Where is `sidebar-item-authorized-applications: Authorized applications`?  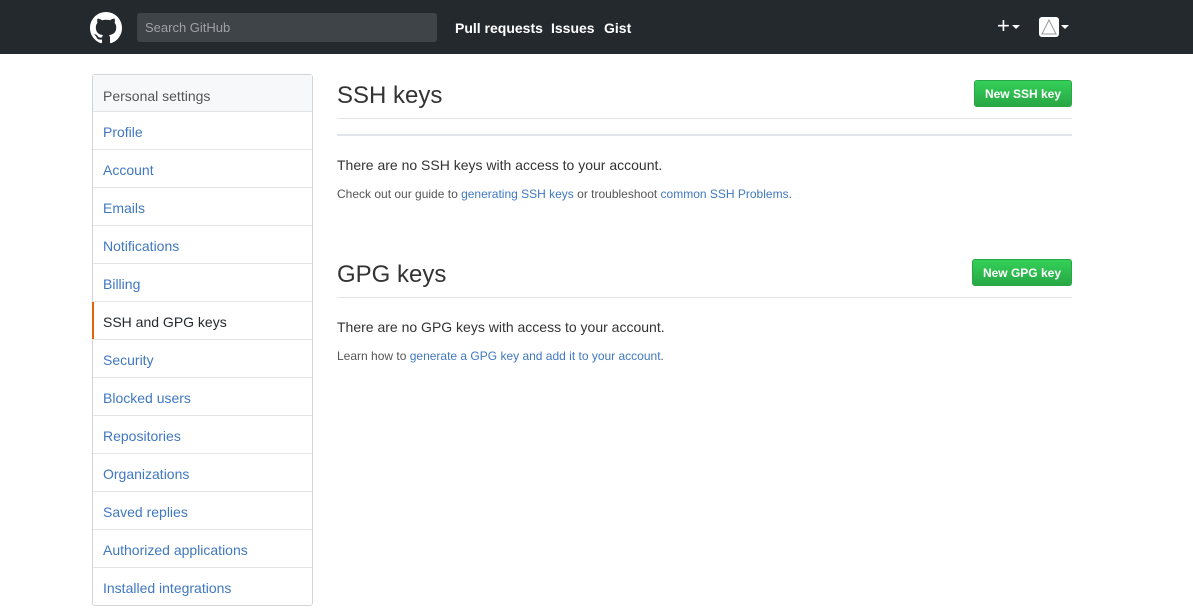
sidebar-item-authorized-applications: Authorized applications is located at coordinates (202, 549).